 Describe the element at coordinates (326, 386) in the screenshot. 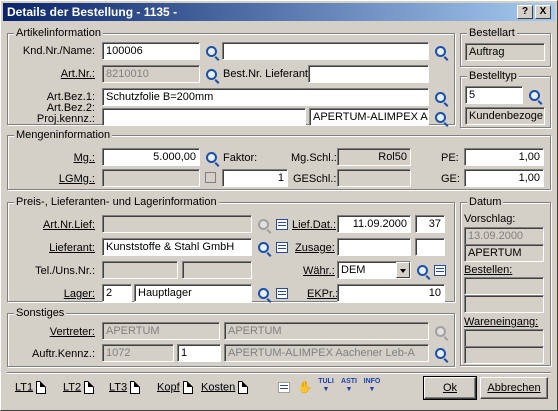

I see `tuli-button: TULI ▼` at that location.